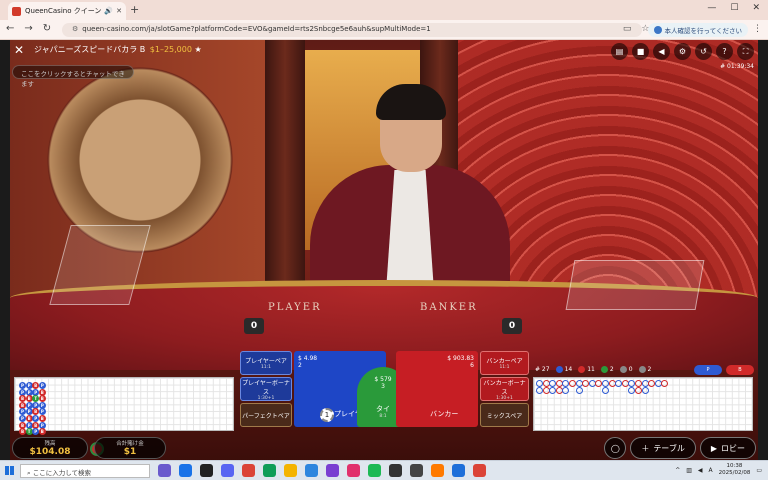 This screenshot has height=480, width=768. What do you see at coordinates (703, 51) in the screenshot?
I see `history-icon: ↺` at bounding box center [703, 51].